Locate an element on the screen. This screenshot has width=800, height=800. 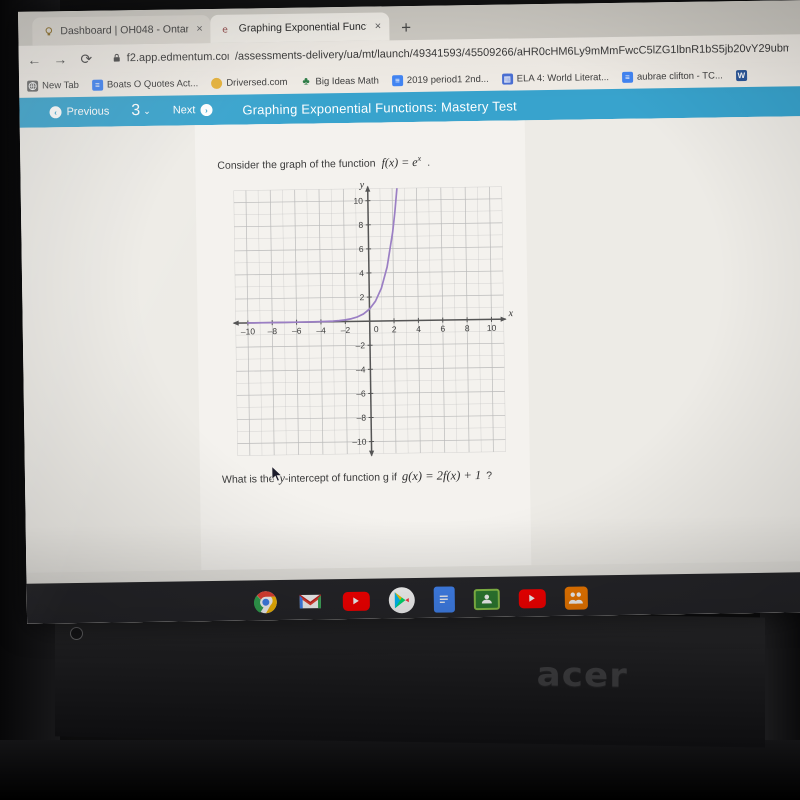
bookmark-label: Big Ideas Math is located at coordinates (347, 80).